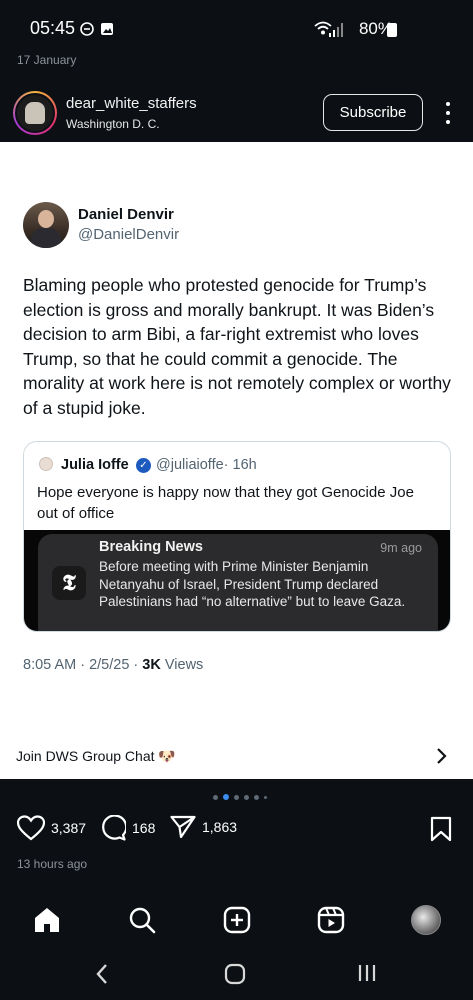  I want to click on notification-time: 9m ago, so click(401, 548).